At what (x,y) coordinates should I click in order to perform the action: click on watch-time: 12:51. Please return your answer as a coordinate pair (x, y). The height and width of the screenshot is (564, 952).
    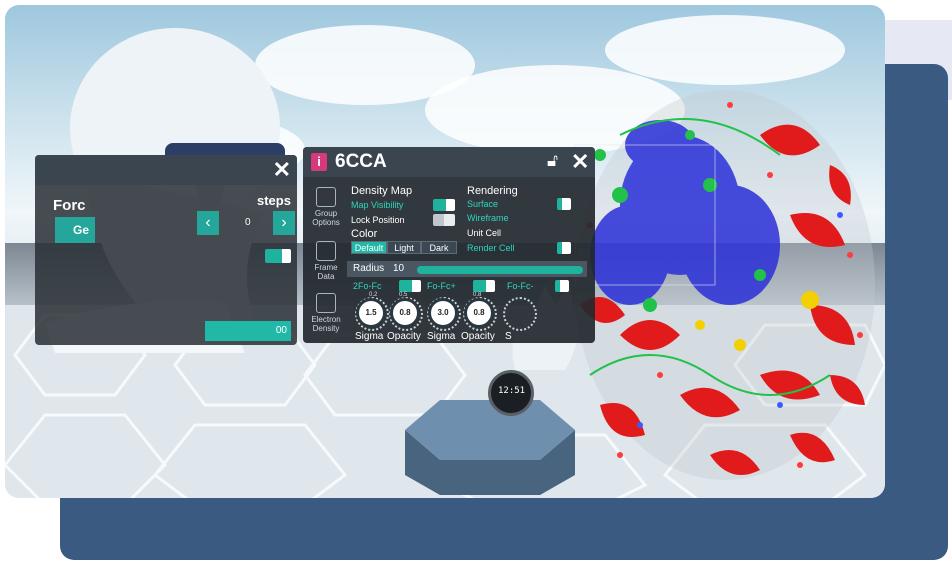
    Looking at the image, I should click on (512, 391).